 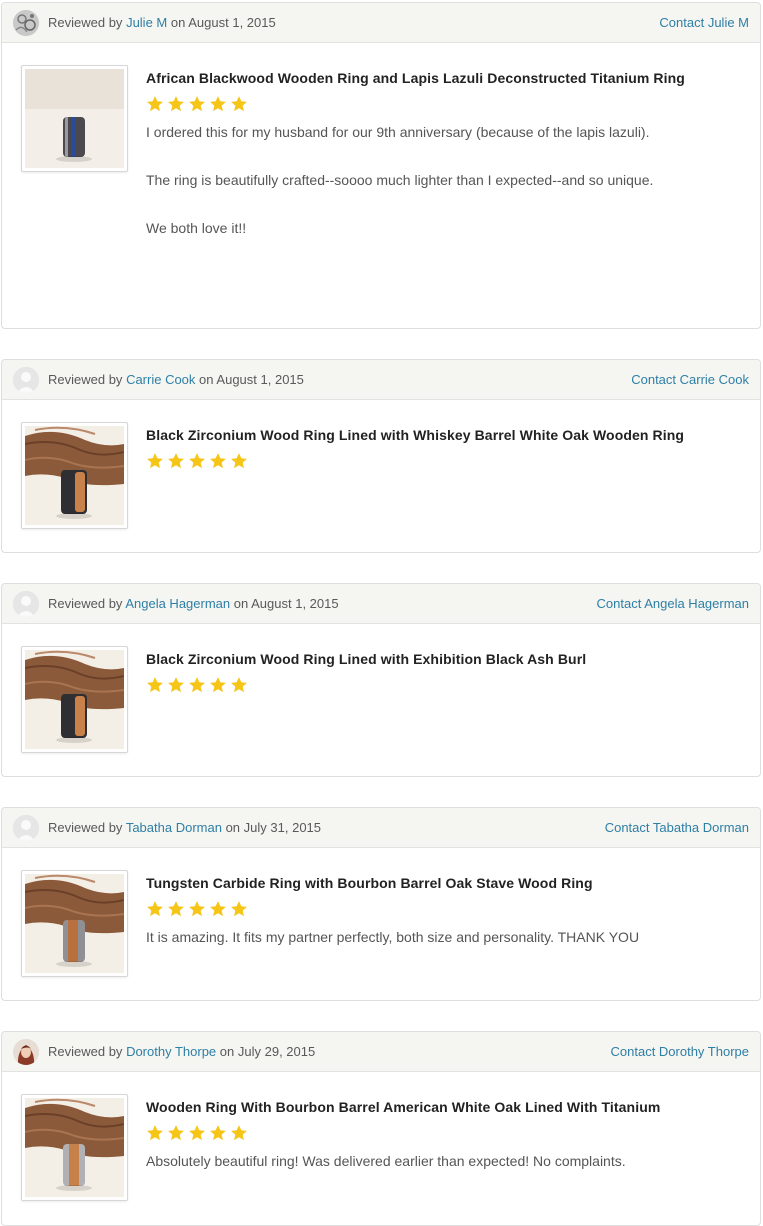 I want to click on review-date: July 29, 2015, so click(x=276, y=1051).